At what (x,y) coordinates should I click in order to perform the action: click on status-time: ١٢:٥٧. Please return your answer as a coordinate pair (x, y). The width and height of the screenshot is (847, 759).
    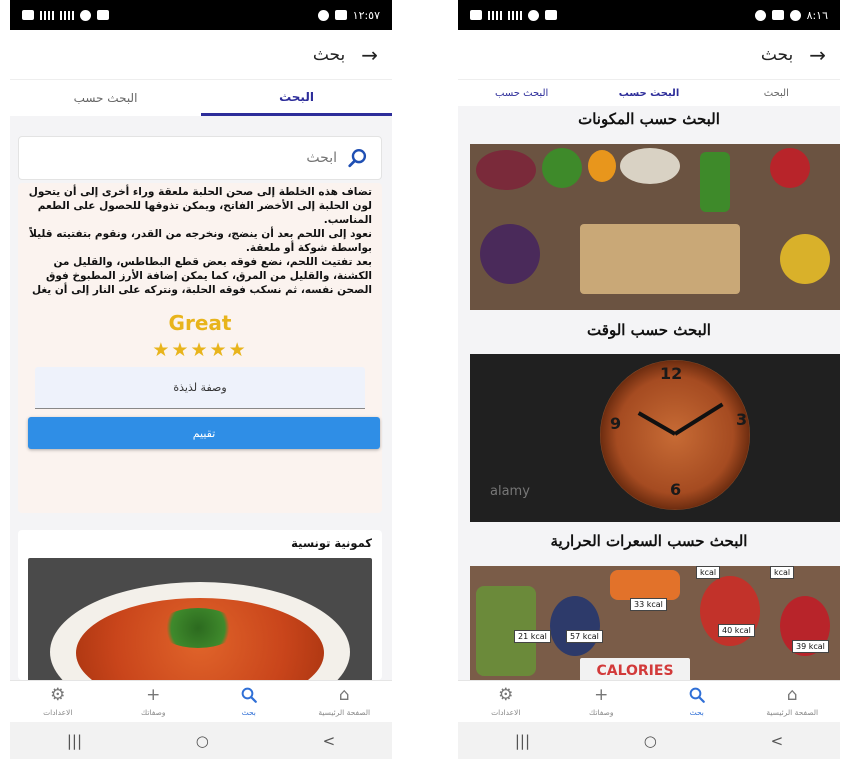
    Looking at the image, I should click on (366, 15).